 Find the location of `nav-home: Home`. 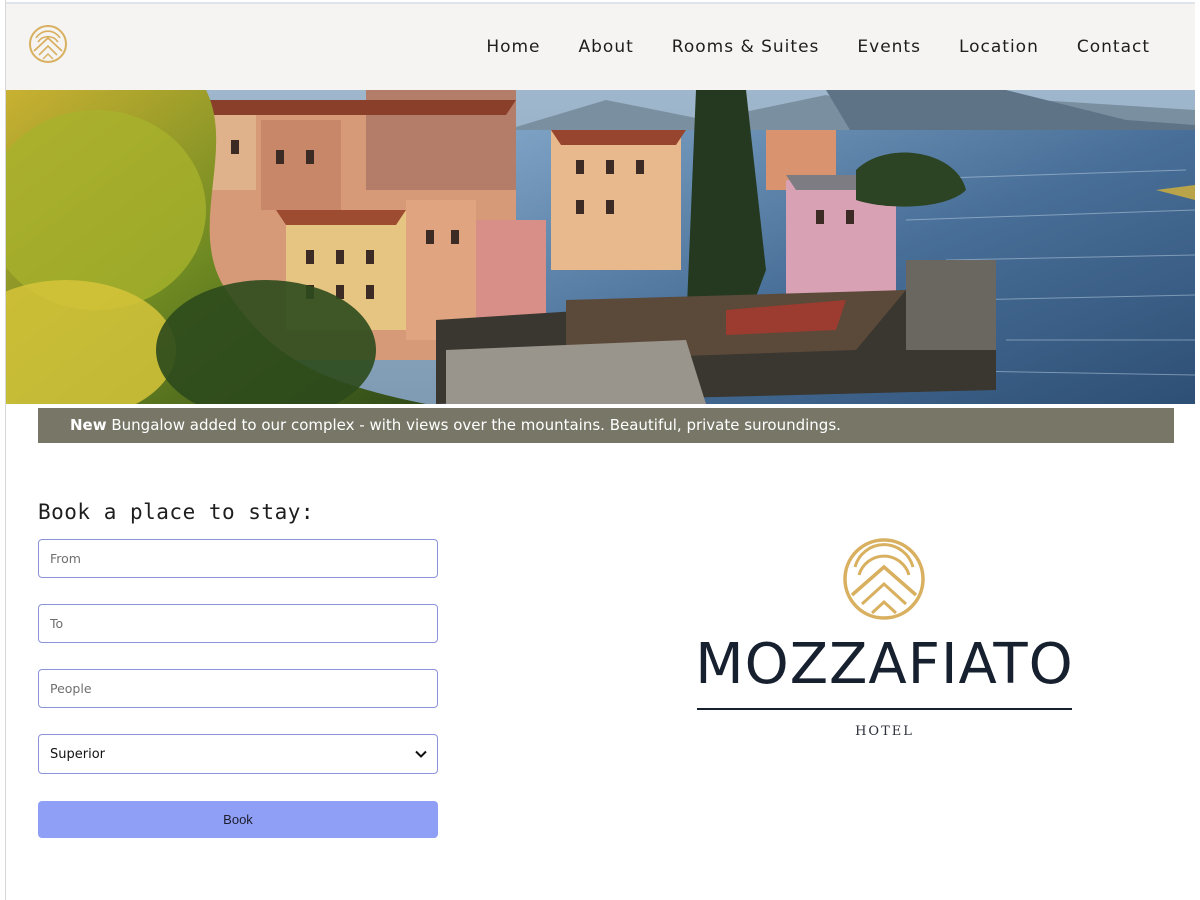

nav-home: Home is located at coordinates (513, 47).